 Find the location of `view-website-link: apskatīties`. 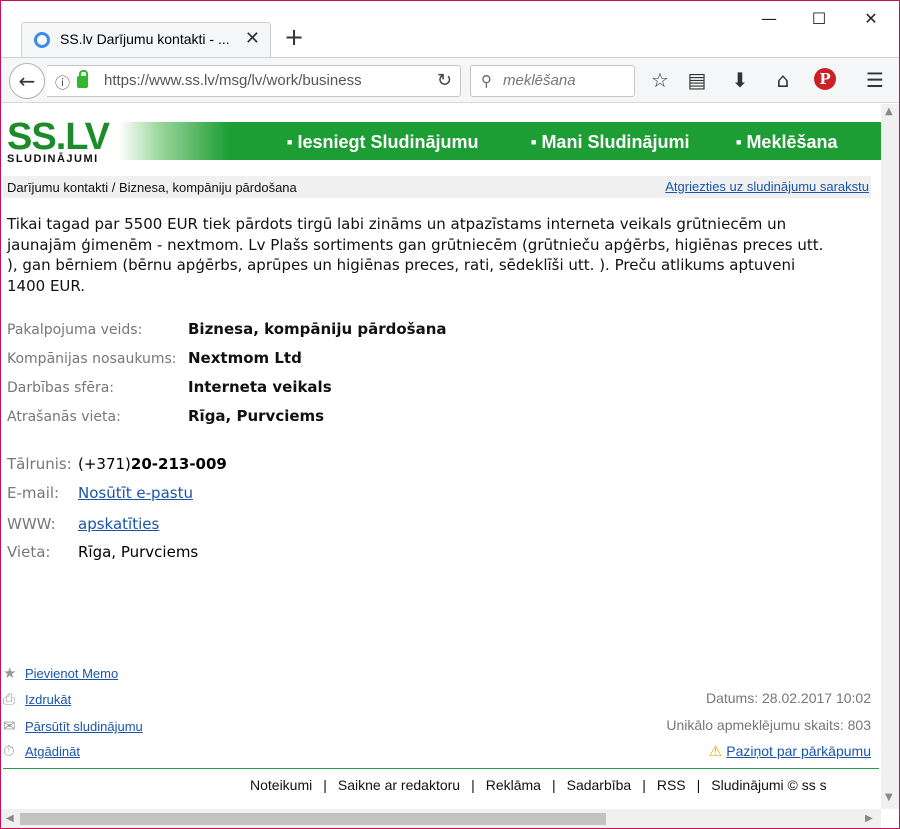

view-website-link: apskatīties is located at coordinates (118, 524).